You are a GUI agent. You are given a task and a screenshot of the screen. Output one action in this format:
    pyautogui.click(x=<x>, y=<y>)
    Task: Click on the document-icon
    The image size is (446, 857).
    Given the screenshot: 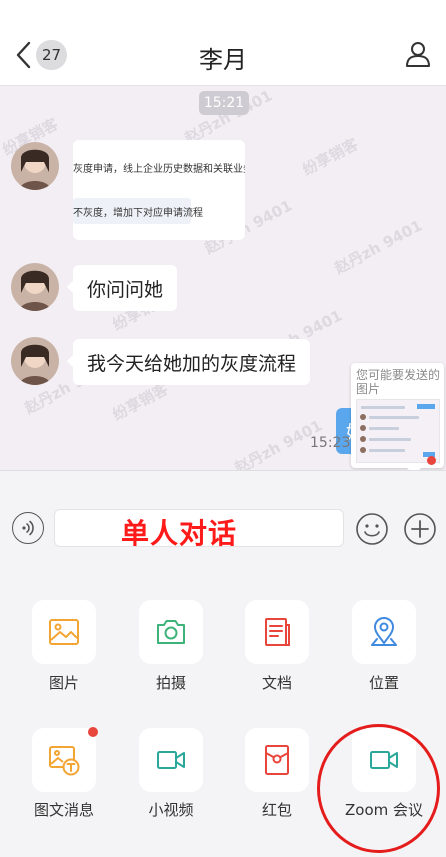 What is the action you would take?
    pyautogui.click(x=277, y=632)
    